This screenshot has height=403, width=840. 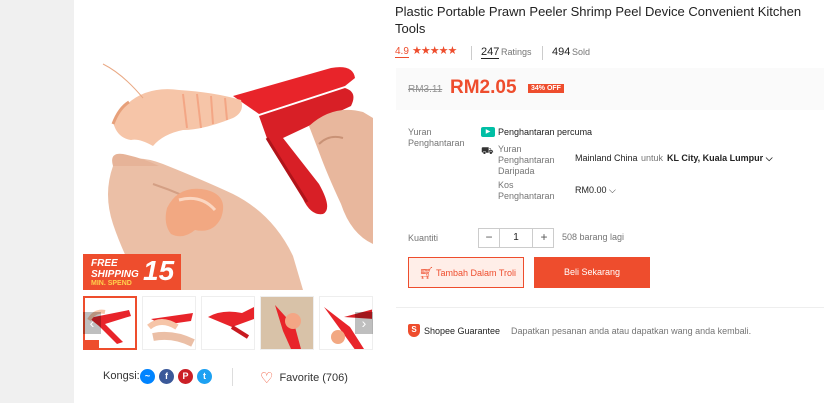 I want to click on thumbnail-2-image, so click(x=171, y=330).